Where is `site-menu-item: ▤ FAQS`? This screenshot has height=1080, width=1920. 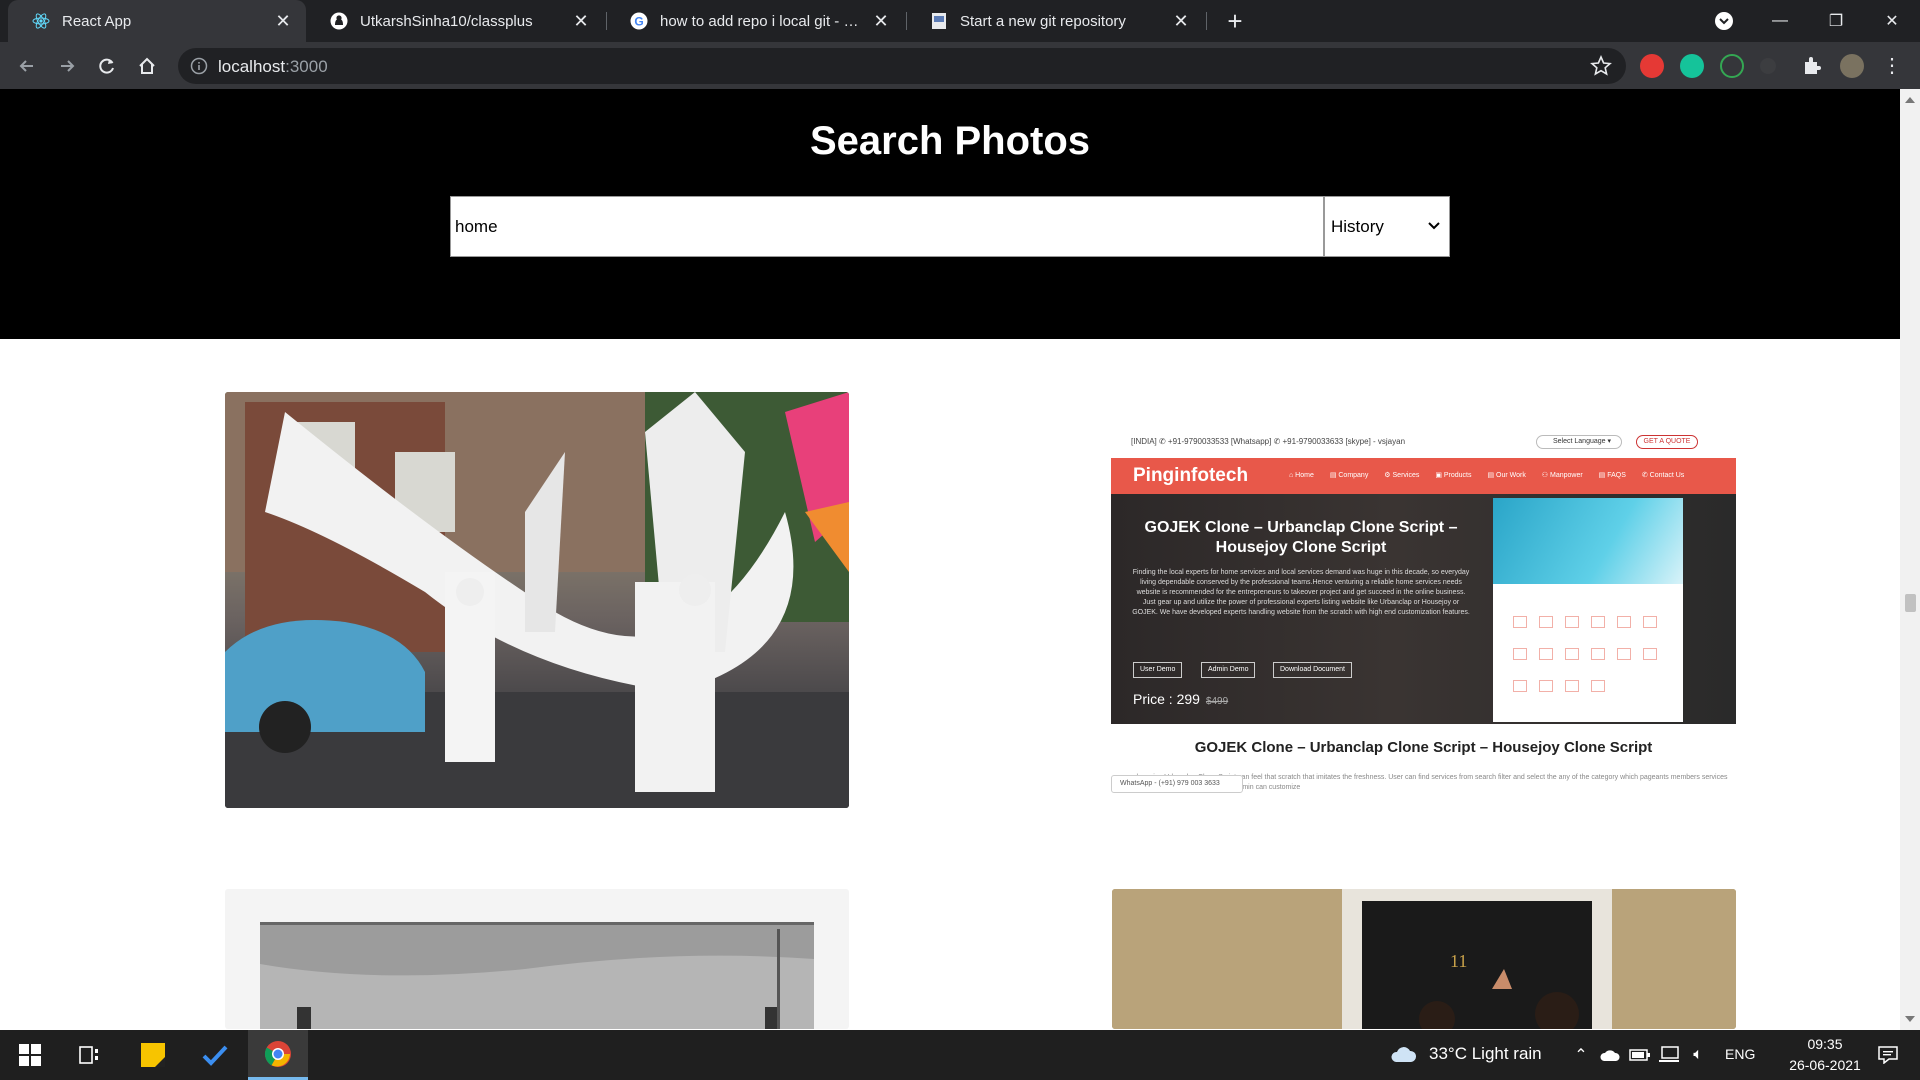 site-menu-item: ▤ FAQS is located at coordinates (1612, 475).